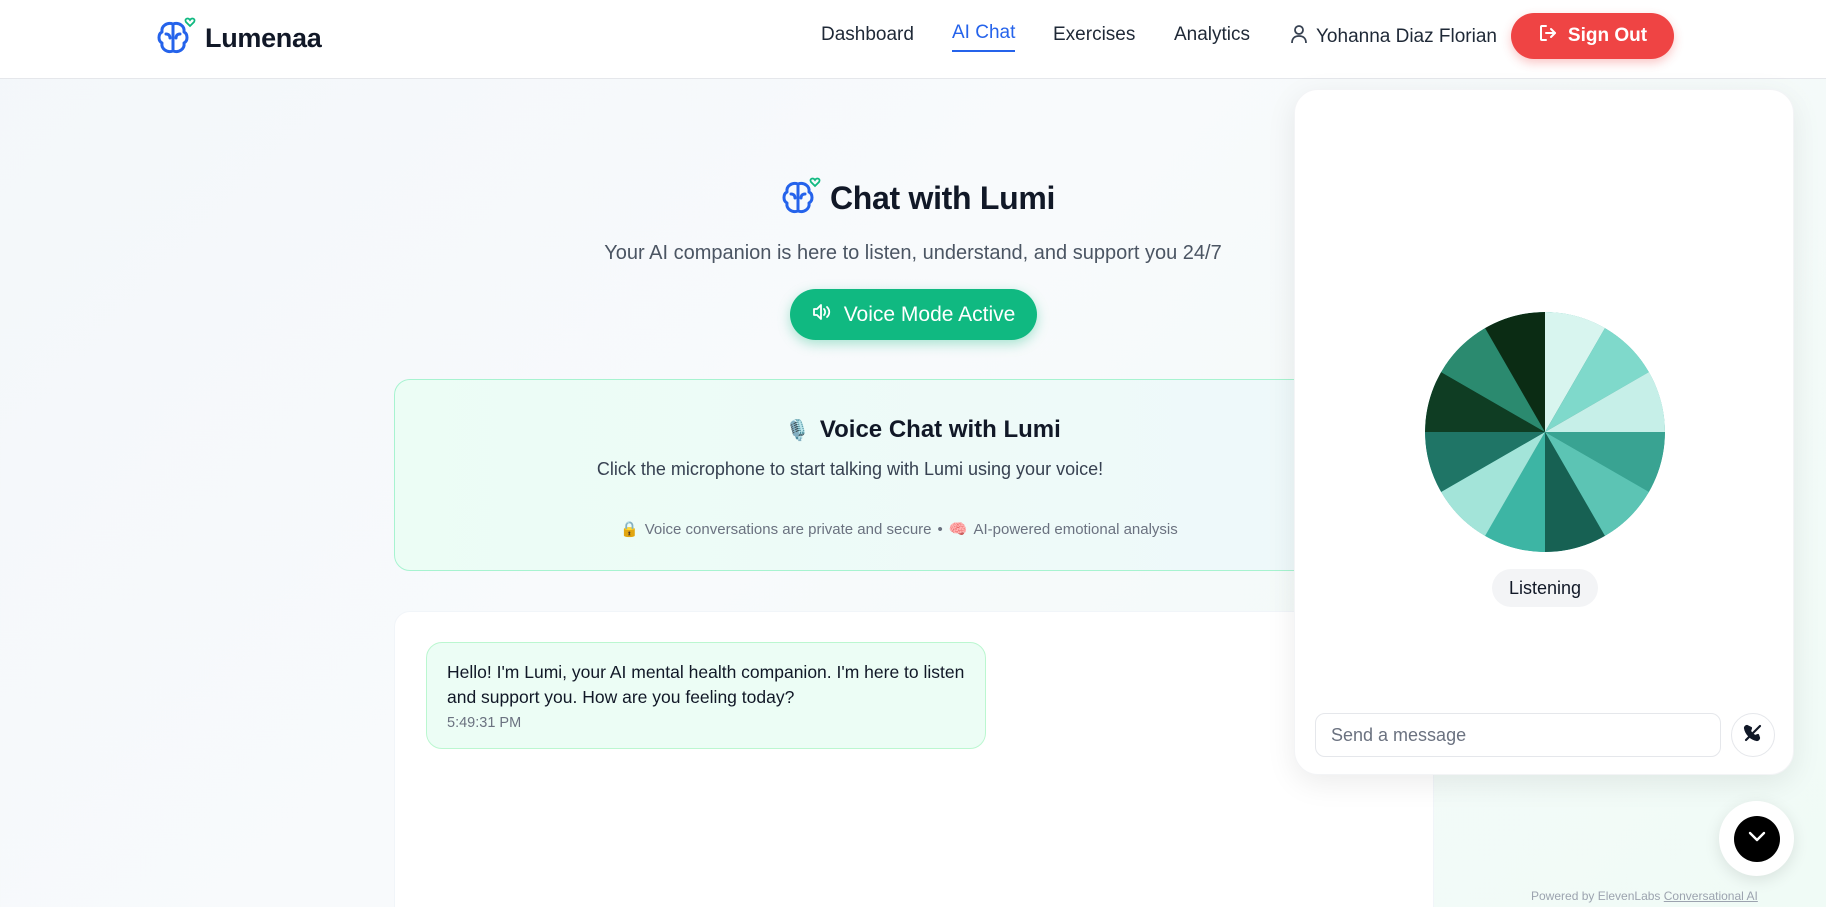 The height and width of the screenshot is (907, 1826). Describe the element at coordinates (1406, 36) in the screenshot. I see `user-name: Yohanna Diaz Florian` at that location.